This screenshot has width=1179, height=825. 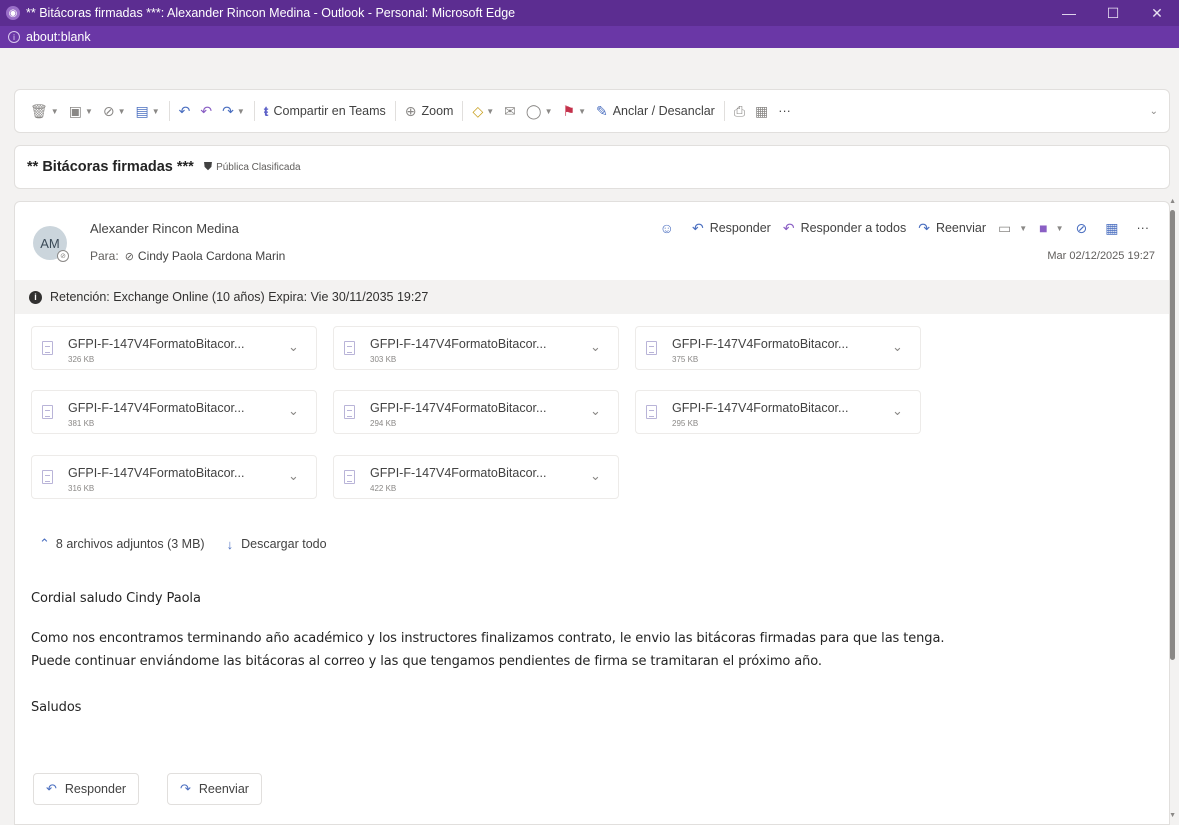 I want to click on attachments-count: 8 archivos adjuntos (3 MB), so click(x=130, y=544).